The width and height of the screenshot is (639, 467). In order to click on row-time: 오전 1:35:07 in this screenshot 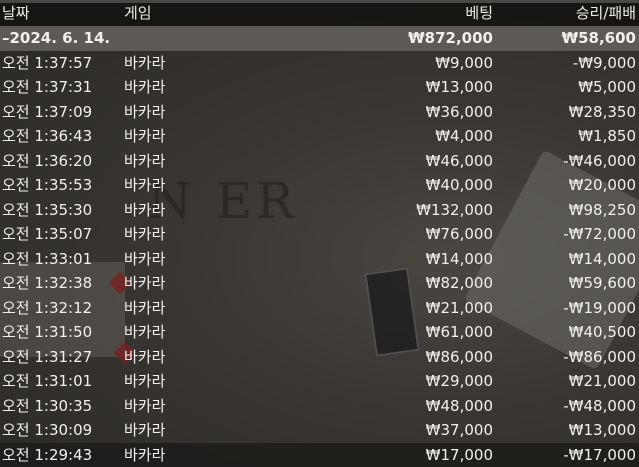, I will do `click(47, 234)`.